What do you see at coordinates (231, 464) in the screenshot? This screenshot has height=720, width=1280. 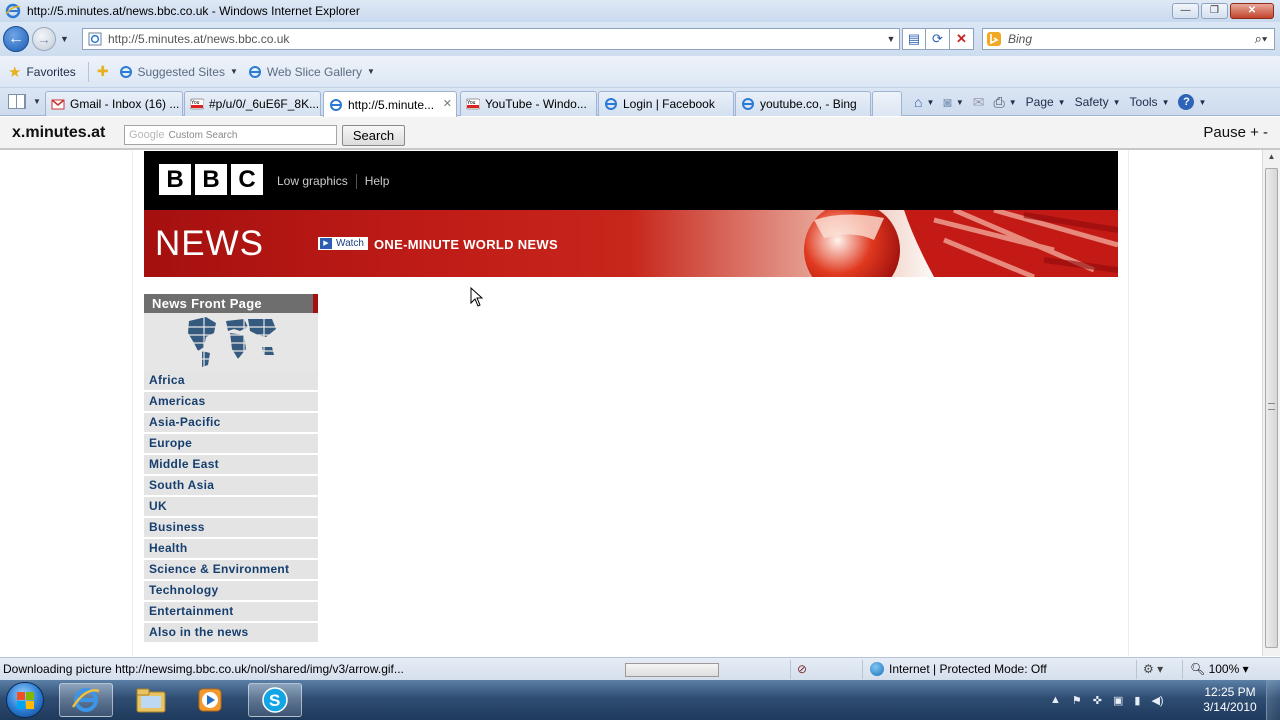 I see `nav-item-middle-east: Middle East` at bounding box center [231, 464].